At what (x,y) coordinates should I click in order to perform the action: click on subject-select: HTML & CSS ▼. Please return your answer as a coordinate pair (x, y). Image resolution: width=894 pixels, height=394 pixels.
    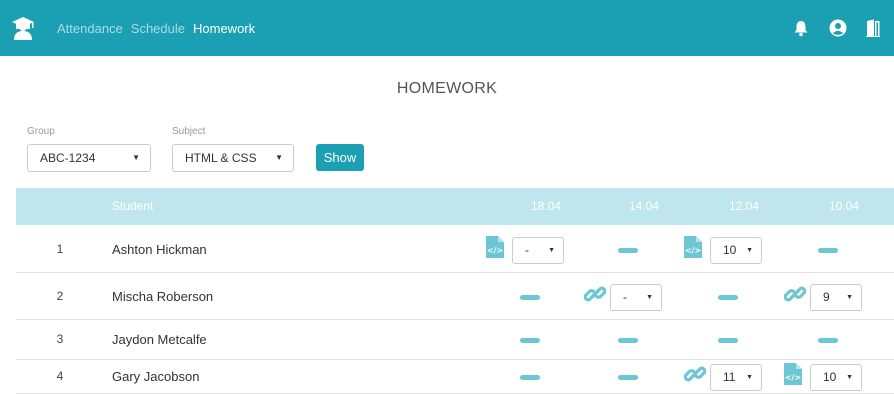
    Looking at the image, I should click on (233, 158).